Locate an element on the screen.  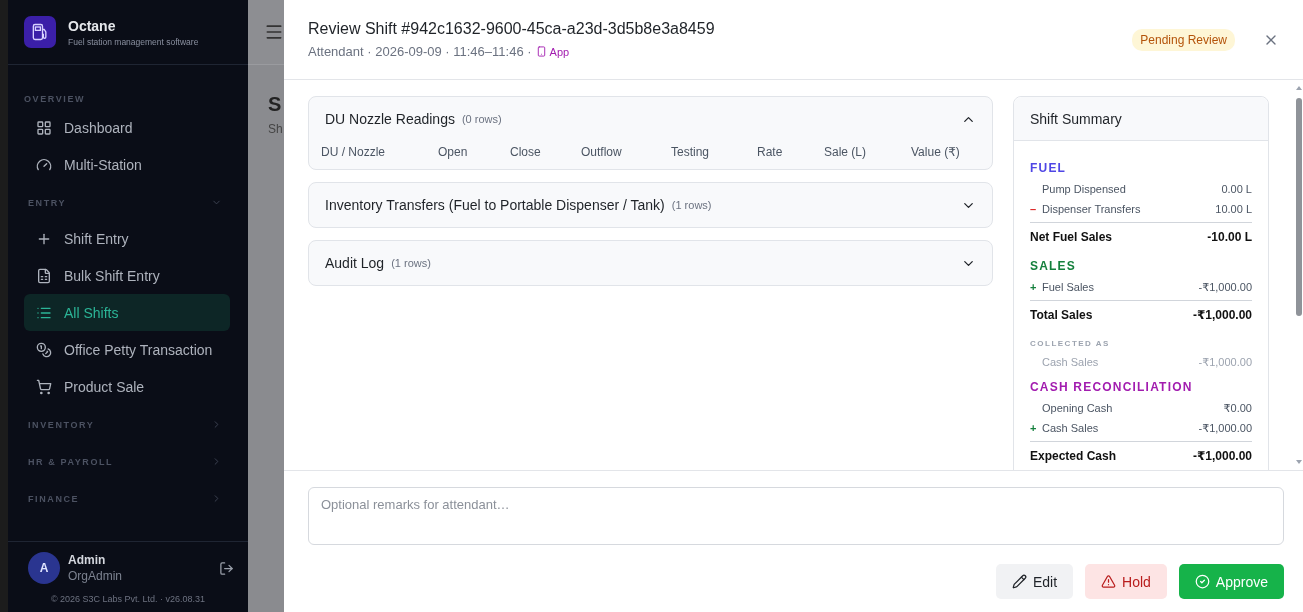
logout-icon is located at coordinates (226, 568).